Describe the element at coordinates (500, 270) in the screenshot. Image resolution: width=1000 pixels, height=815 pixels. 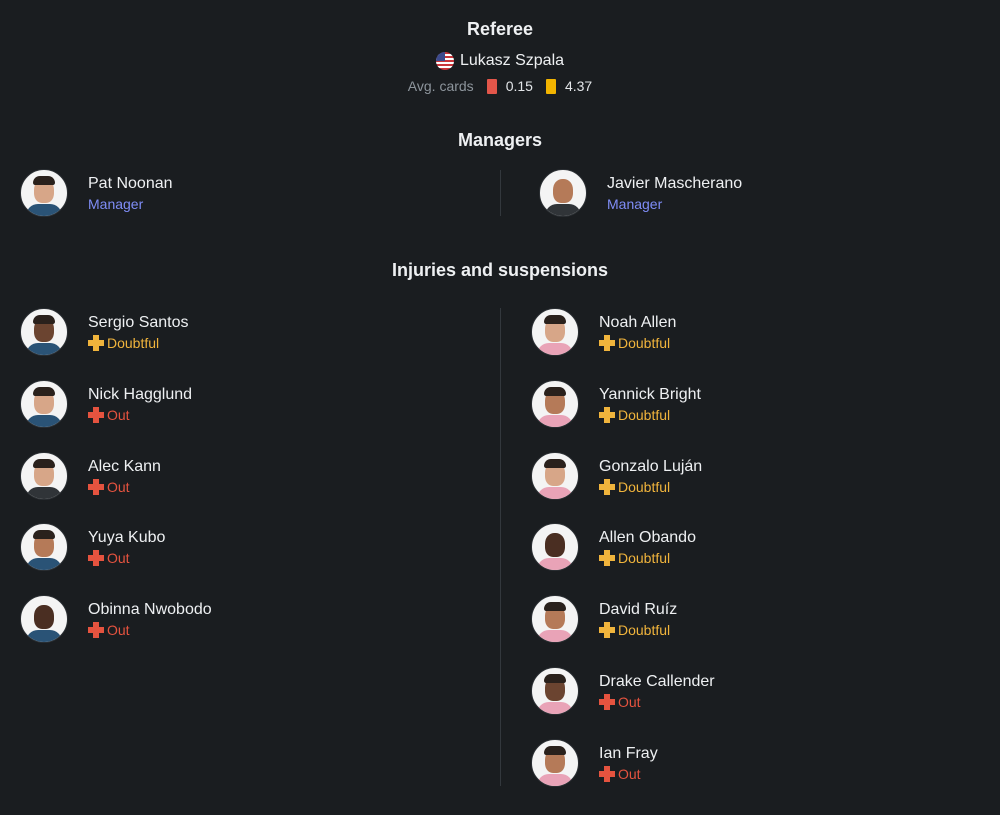
I see `injuries-title: Injuries and suspensions` at that location.